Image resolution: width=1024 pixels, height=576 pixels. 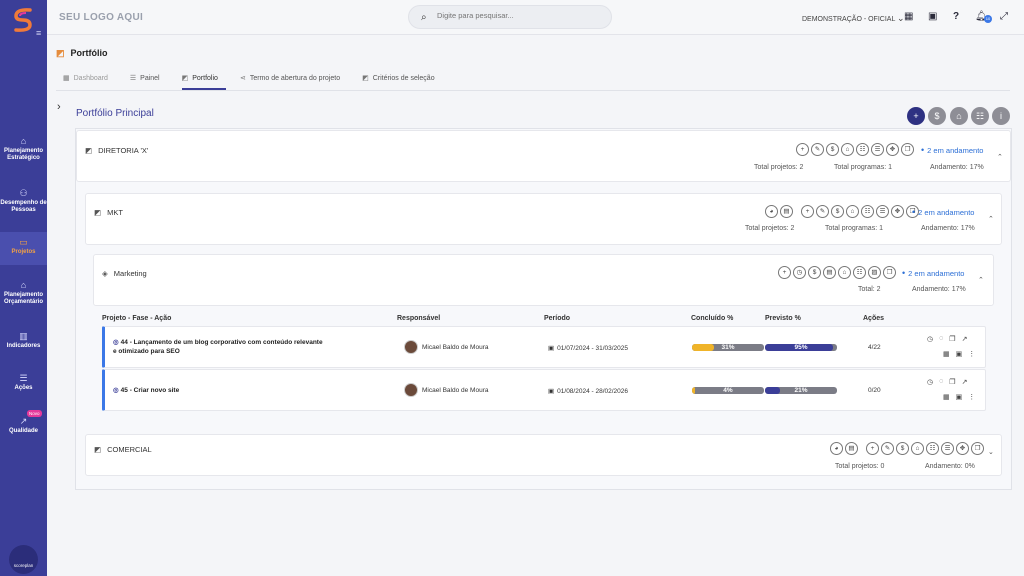 I want to click on andamento: Andamento: 0%, so click(x=950, y=466).